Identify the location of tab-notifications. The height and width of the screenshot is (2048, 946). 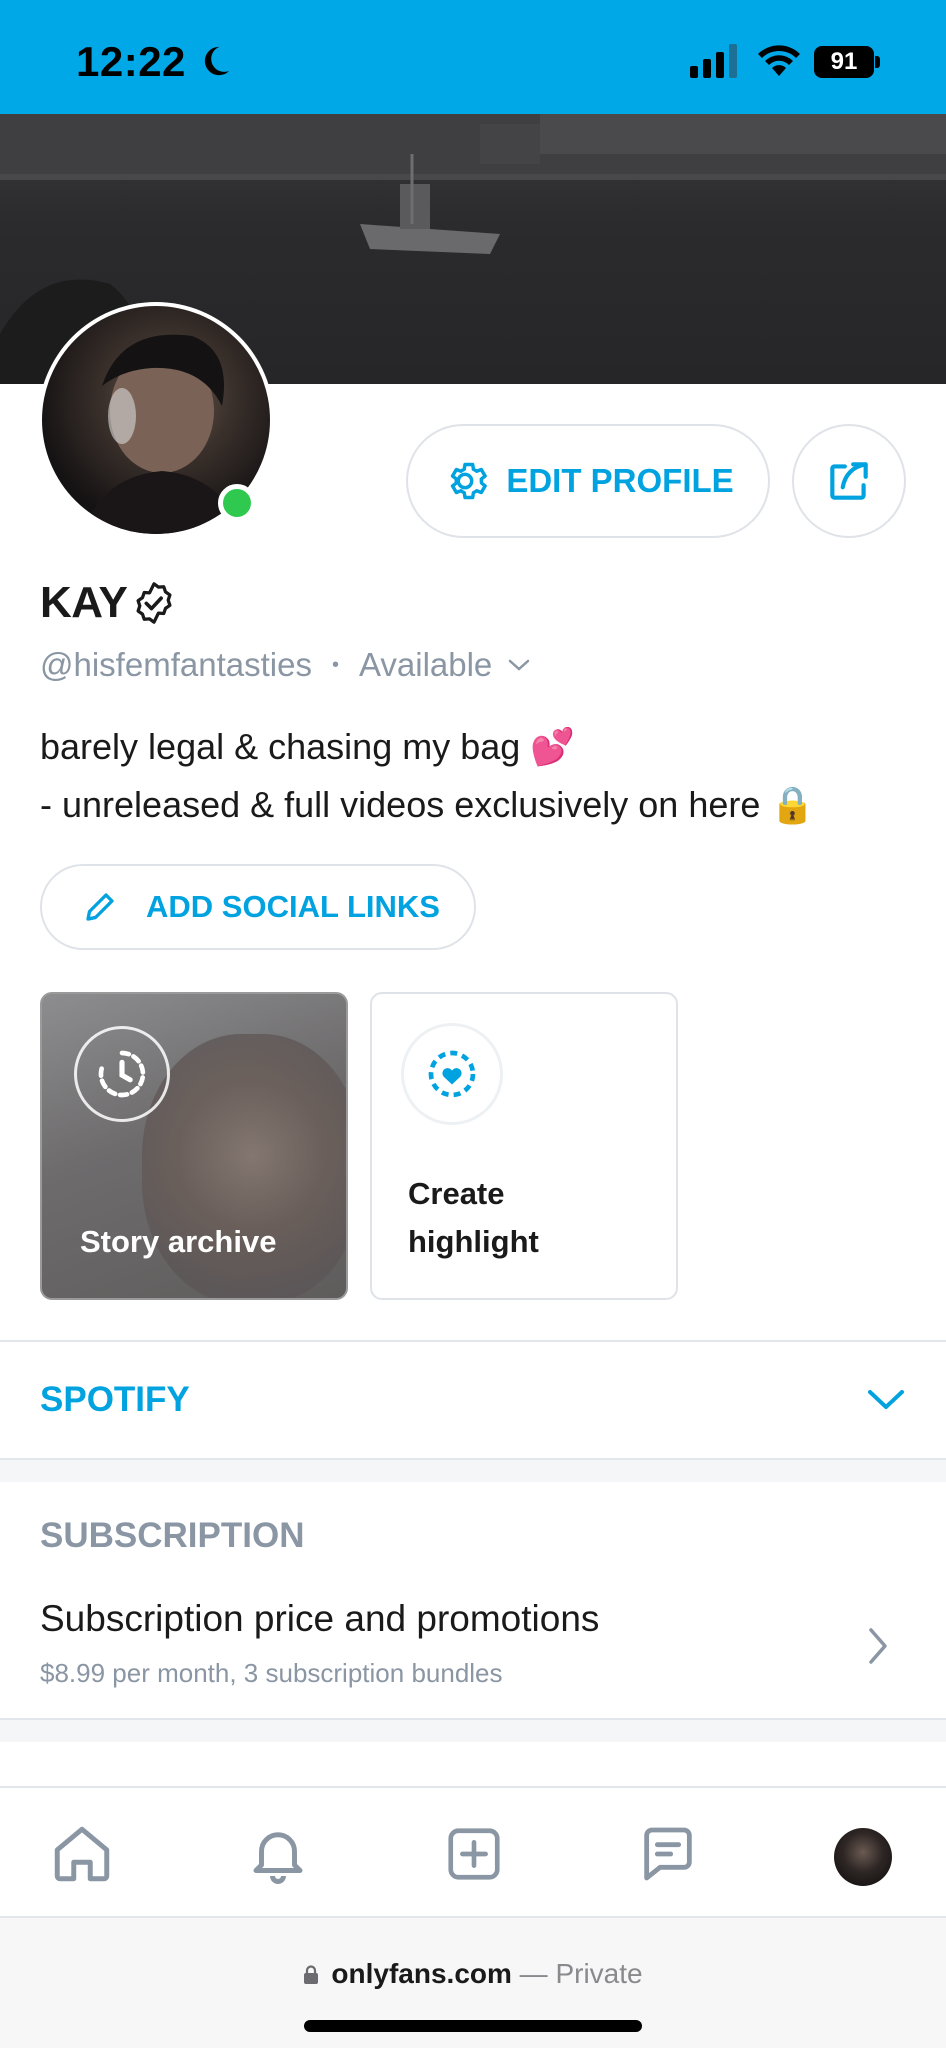
(278, 1854).